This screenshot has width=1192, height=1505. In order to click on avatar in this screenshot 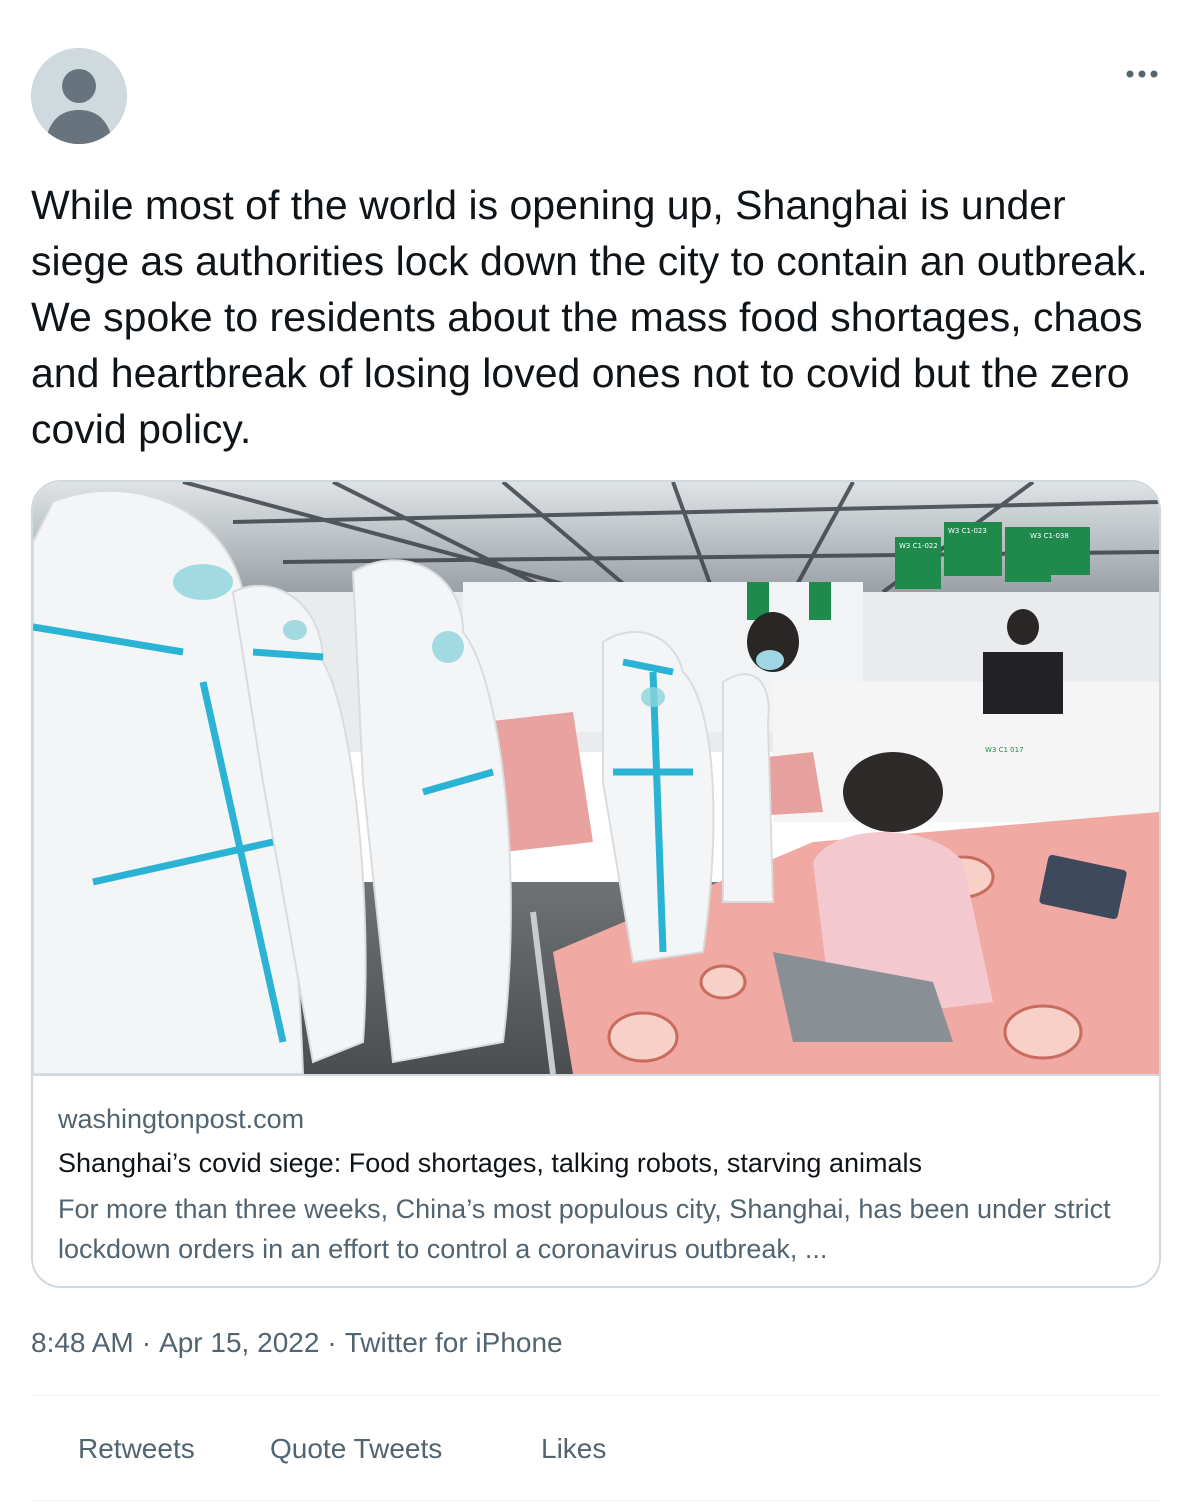, I will do `click(79, 96)`.